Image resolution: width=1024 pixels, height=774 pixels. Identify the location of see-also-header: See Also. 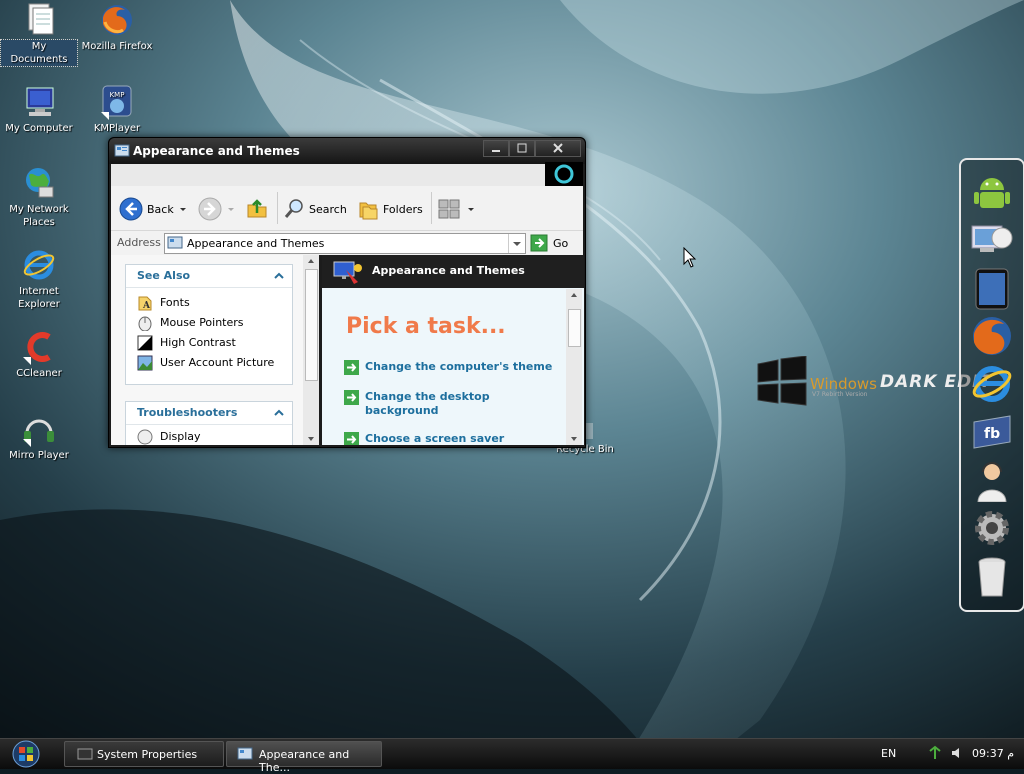
(209, 276).